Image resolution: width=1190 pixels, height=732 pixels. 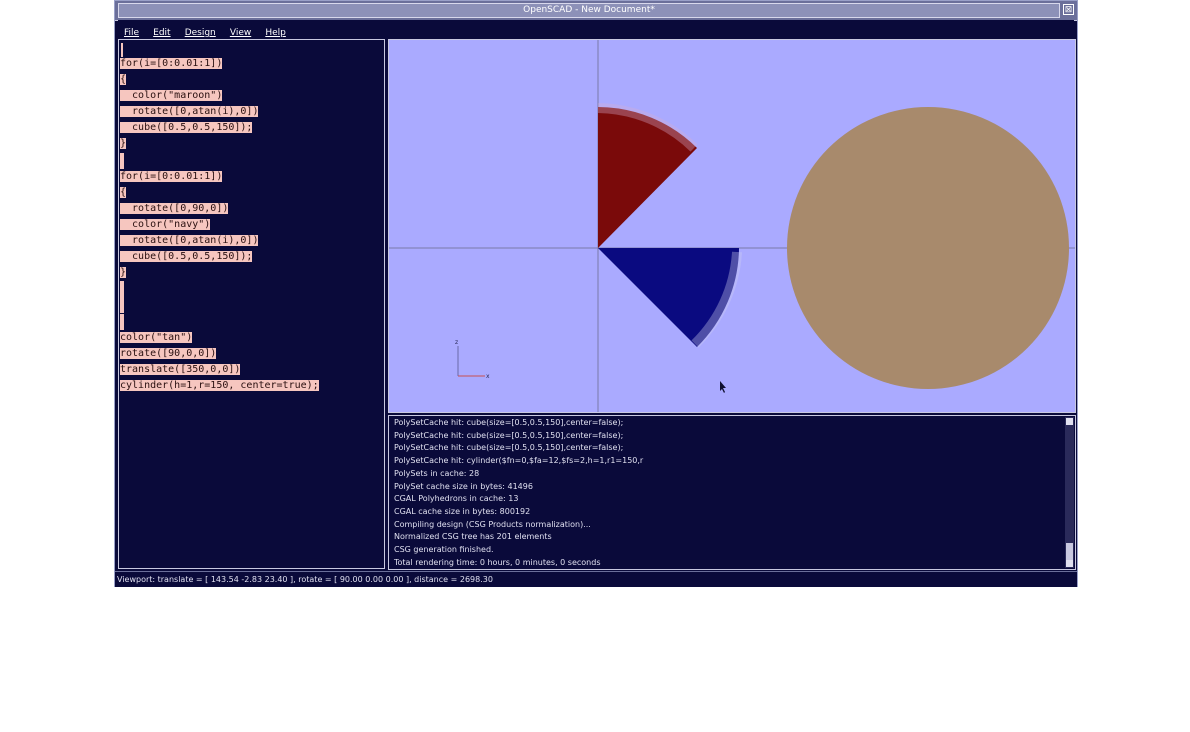 What do you see at coordinates (162, 33) in the screenshot?
I see `menu-edit-label: Edit` at bounding box center [162, 33].